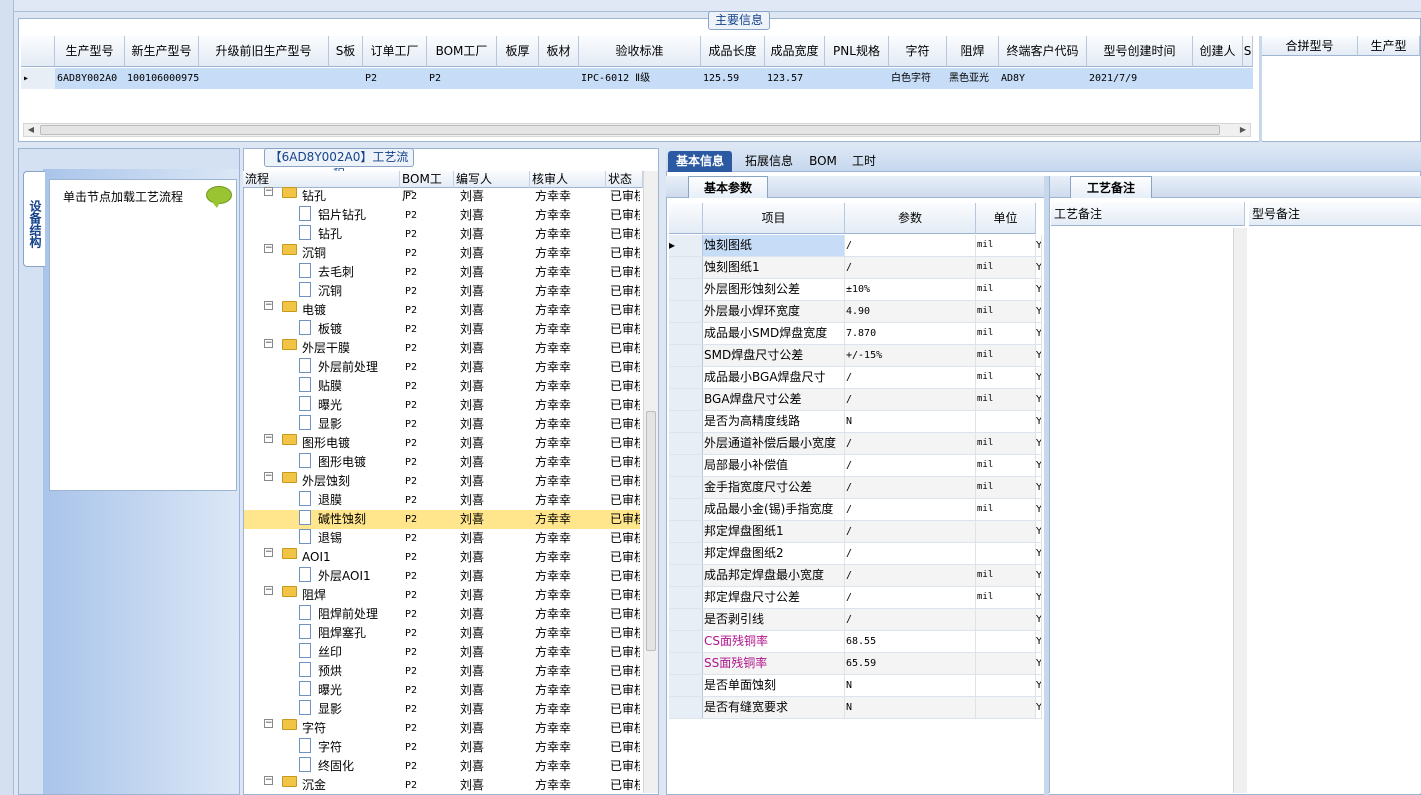 The image size is (1421, 795). I want to click on flow-tree-row: 铝片钻孔 P2 刘喜 方幸幸 已审核, so click(442, 215).